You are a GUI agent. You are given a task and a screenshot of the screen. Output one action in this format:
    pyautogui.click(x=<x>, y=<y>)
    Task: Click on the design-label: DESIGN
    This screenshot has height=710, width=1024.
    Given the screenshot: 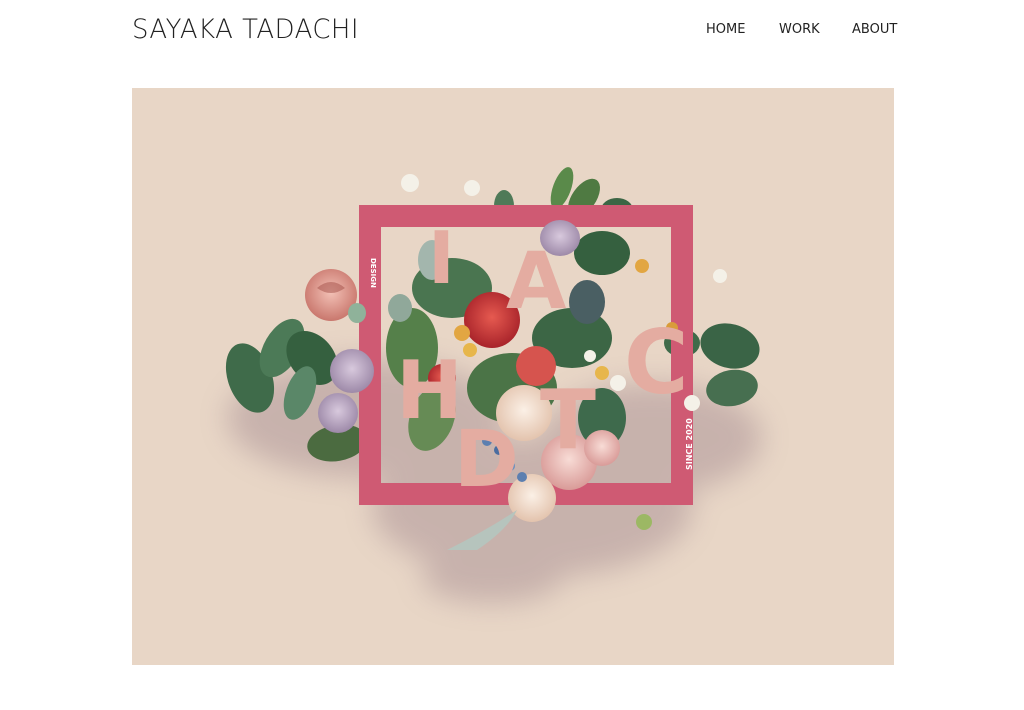 What is the action you would take?
    pyautogui.click(x=373, y=273)
    